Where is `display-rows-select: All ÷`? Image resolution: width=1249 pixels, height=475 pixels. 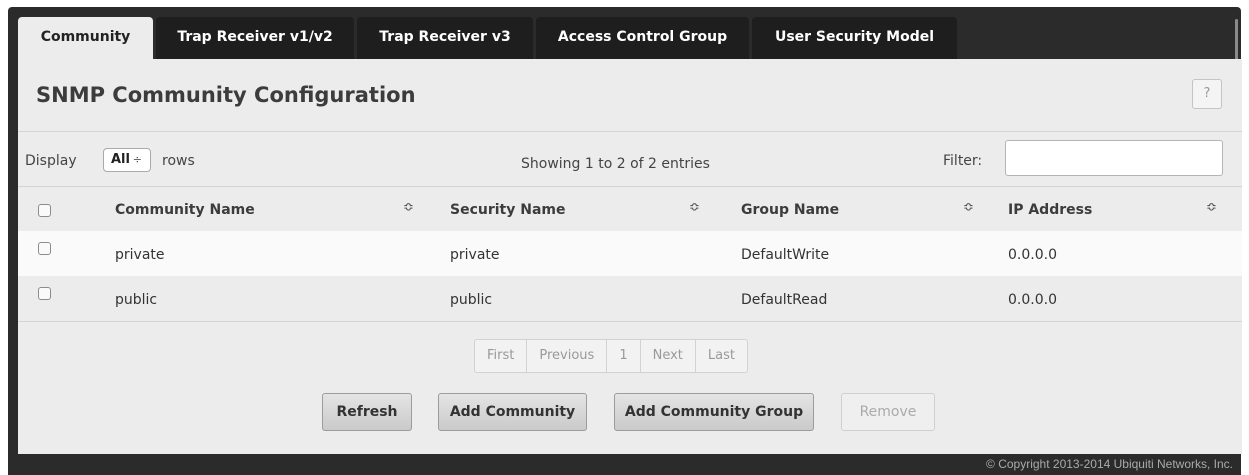
display-rows-select: All ÷ is located at coordinates (127, 160).